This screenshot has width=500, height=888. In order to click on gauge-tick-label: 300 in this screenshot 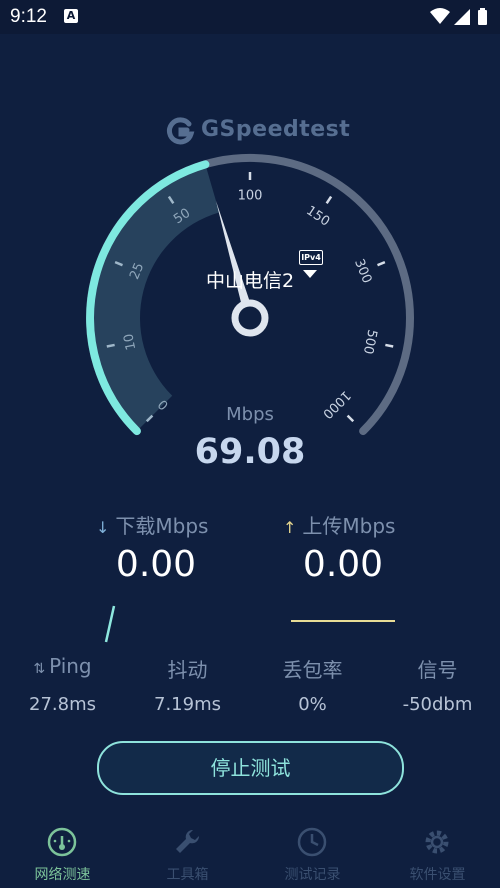, I will do `click(362, 271)`.